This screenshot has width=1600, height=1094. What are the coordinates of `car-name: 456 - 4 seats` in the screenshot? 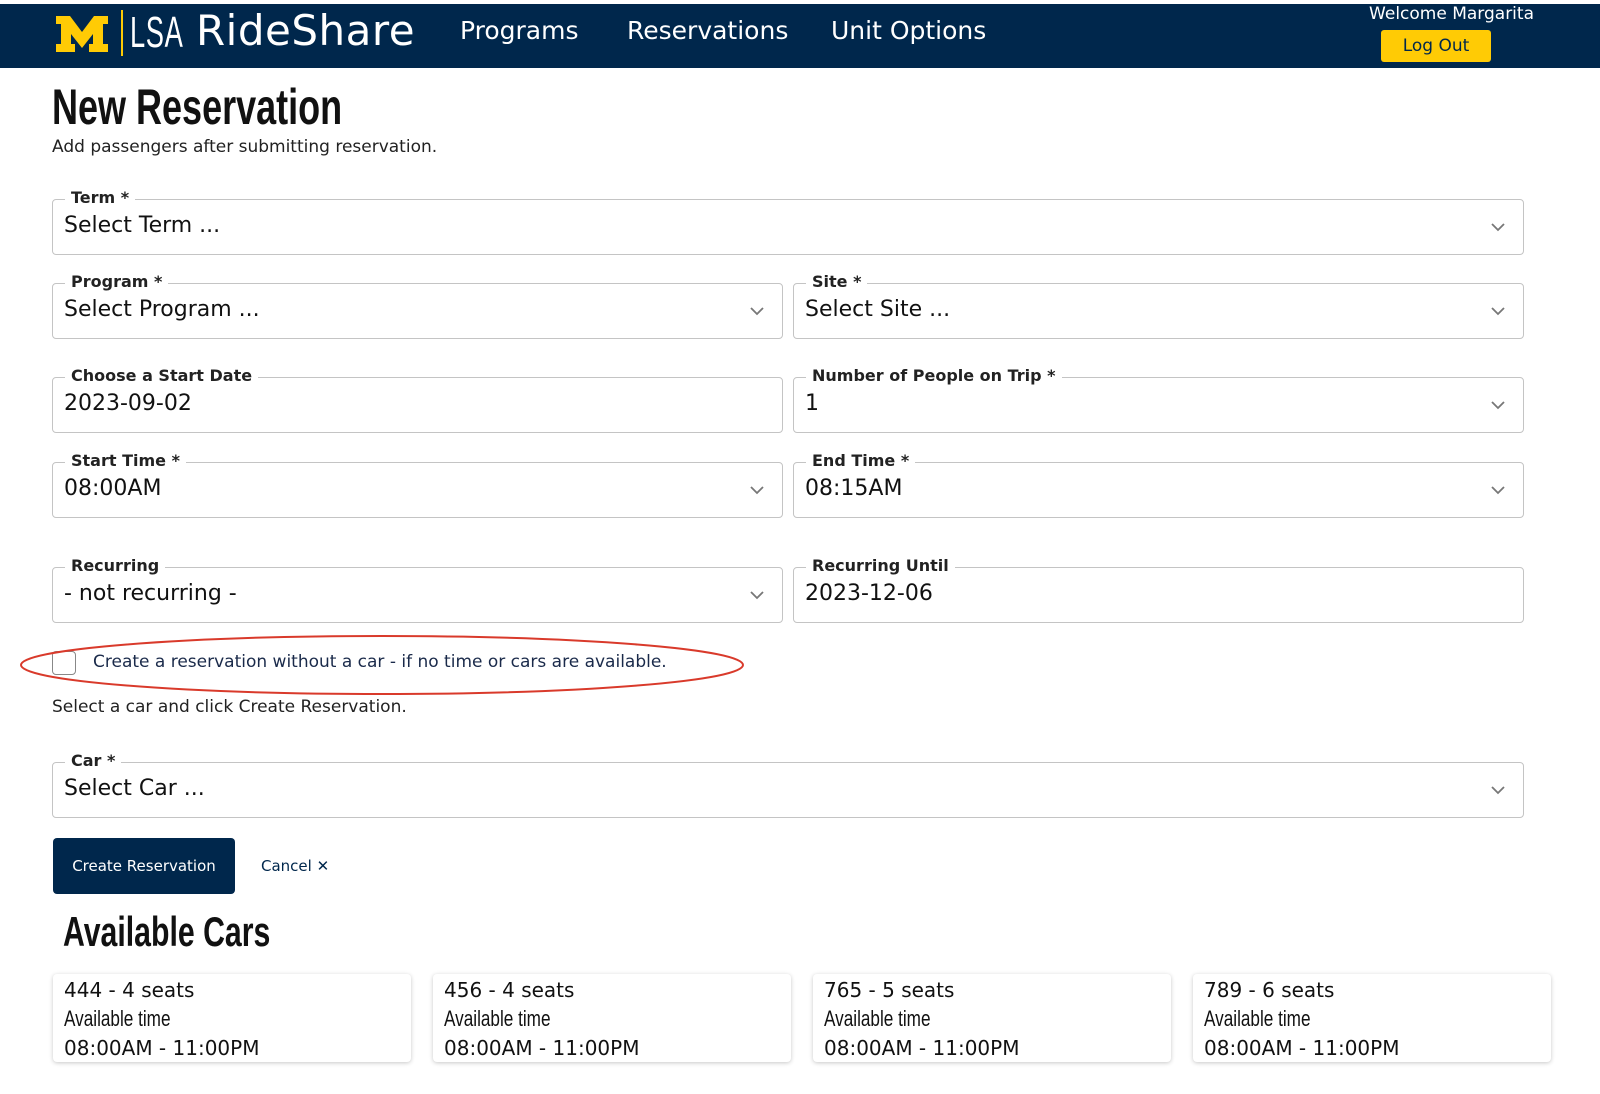 It's located at (509, 990).